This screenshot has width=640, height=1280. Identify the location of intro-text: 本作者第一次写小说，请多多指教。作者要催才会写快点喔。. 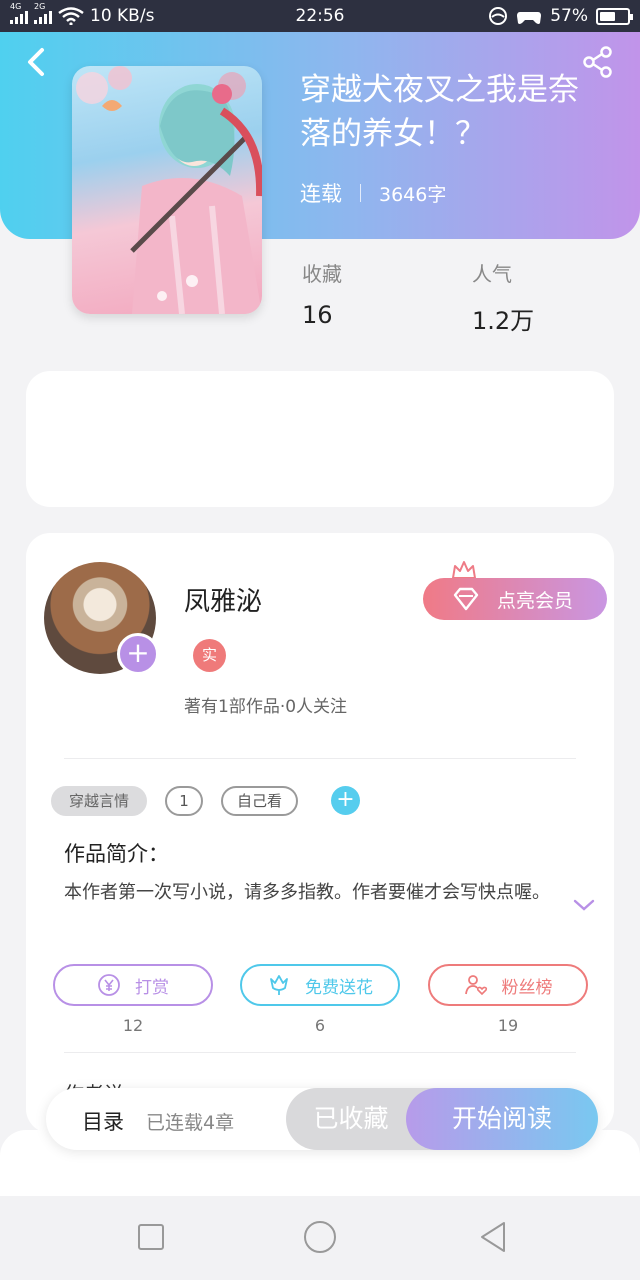
(307, 892).